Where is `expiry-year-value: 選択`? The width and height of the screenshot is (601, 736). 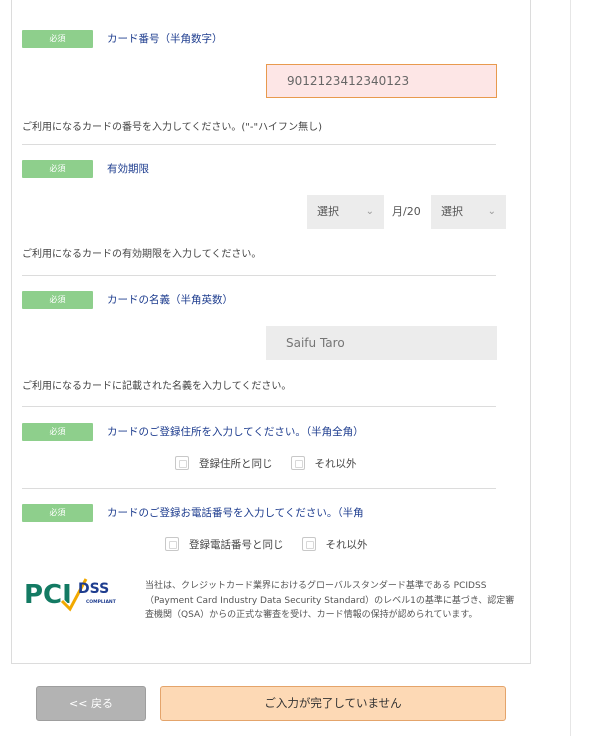 expiry-year-value: 選択 is located at coordinates (452, 211).